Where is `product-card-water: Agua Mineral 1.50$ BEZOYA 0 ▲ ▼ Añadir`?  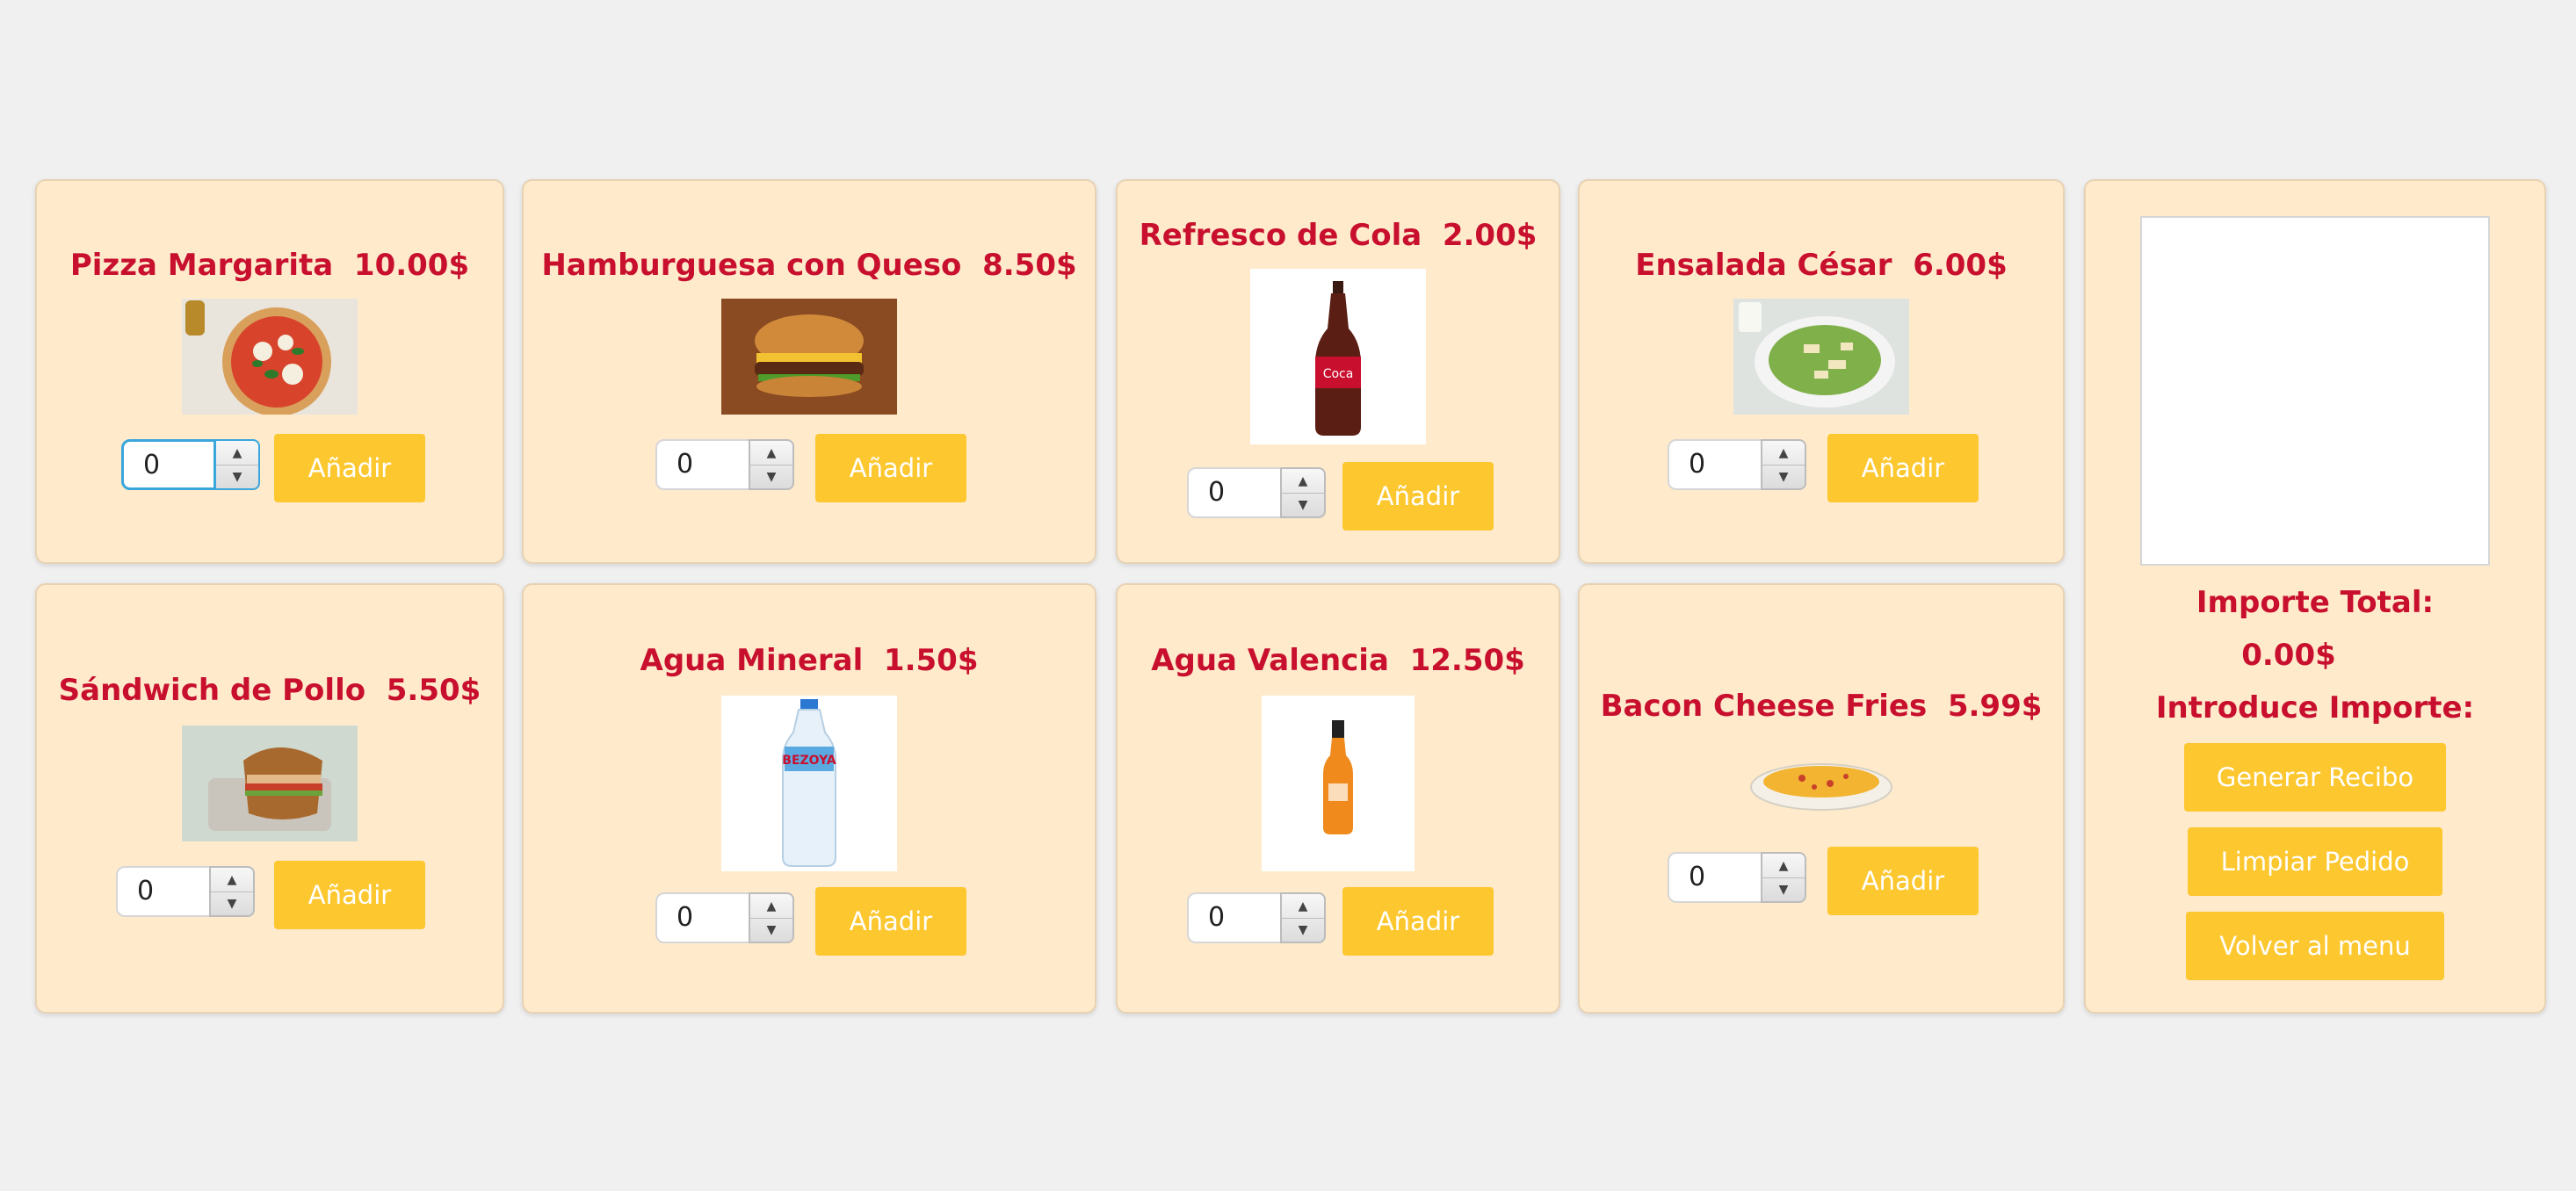
product-card-water: Agua Mineral 1.50$ BEZOYA 0 ▲ ▼ Añadir is located at coordinates (809, 798).